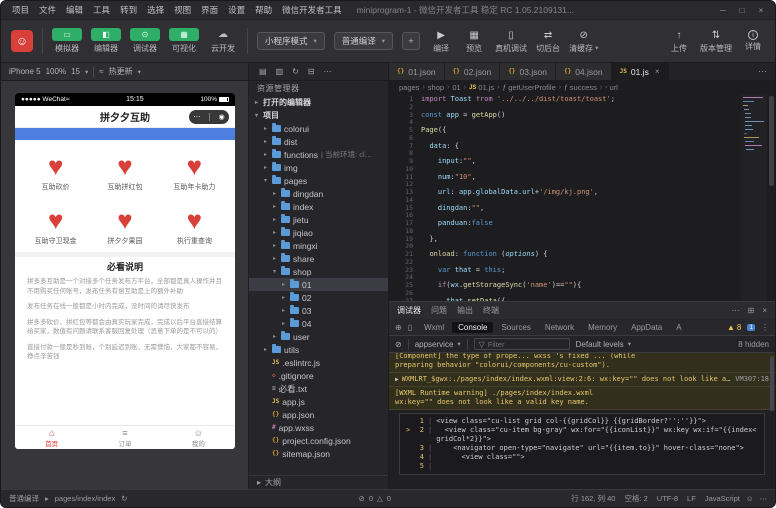  I want to click on tree-item-03: ▸ 03, so click(318, 310).